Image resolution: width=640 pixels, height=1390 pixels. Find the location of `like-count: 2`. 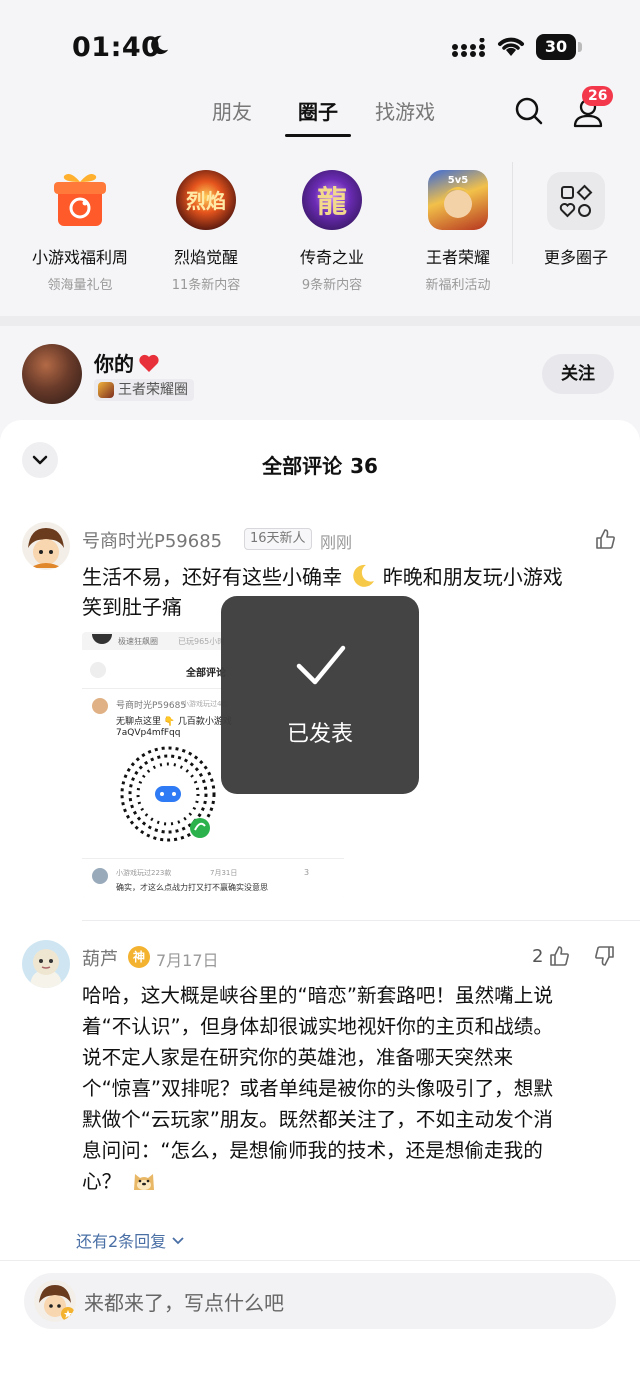

like-count: 2 is located at coordinates (538, 956).